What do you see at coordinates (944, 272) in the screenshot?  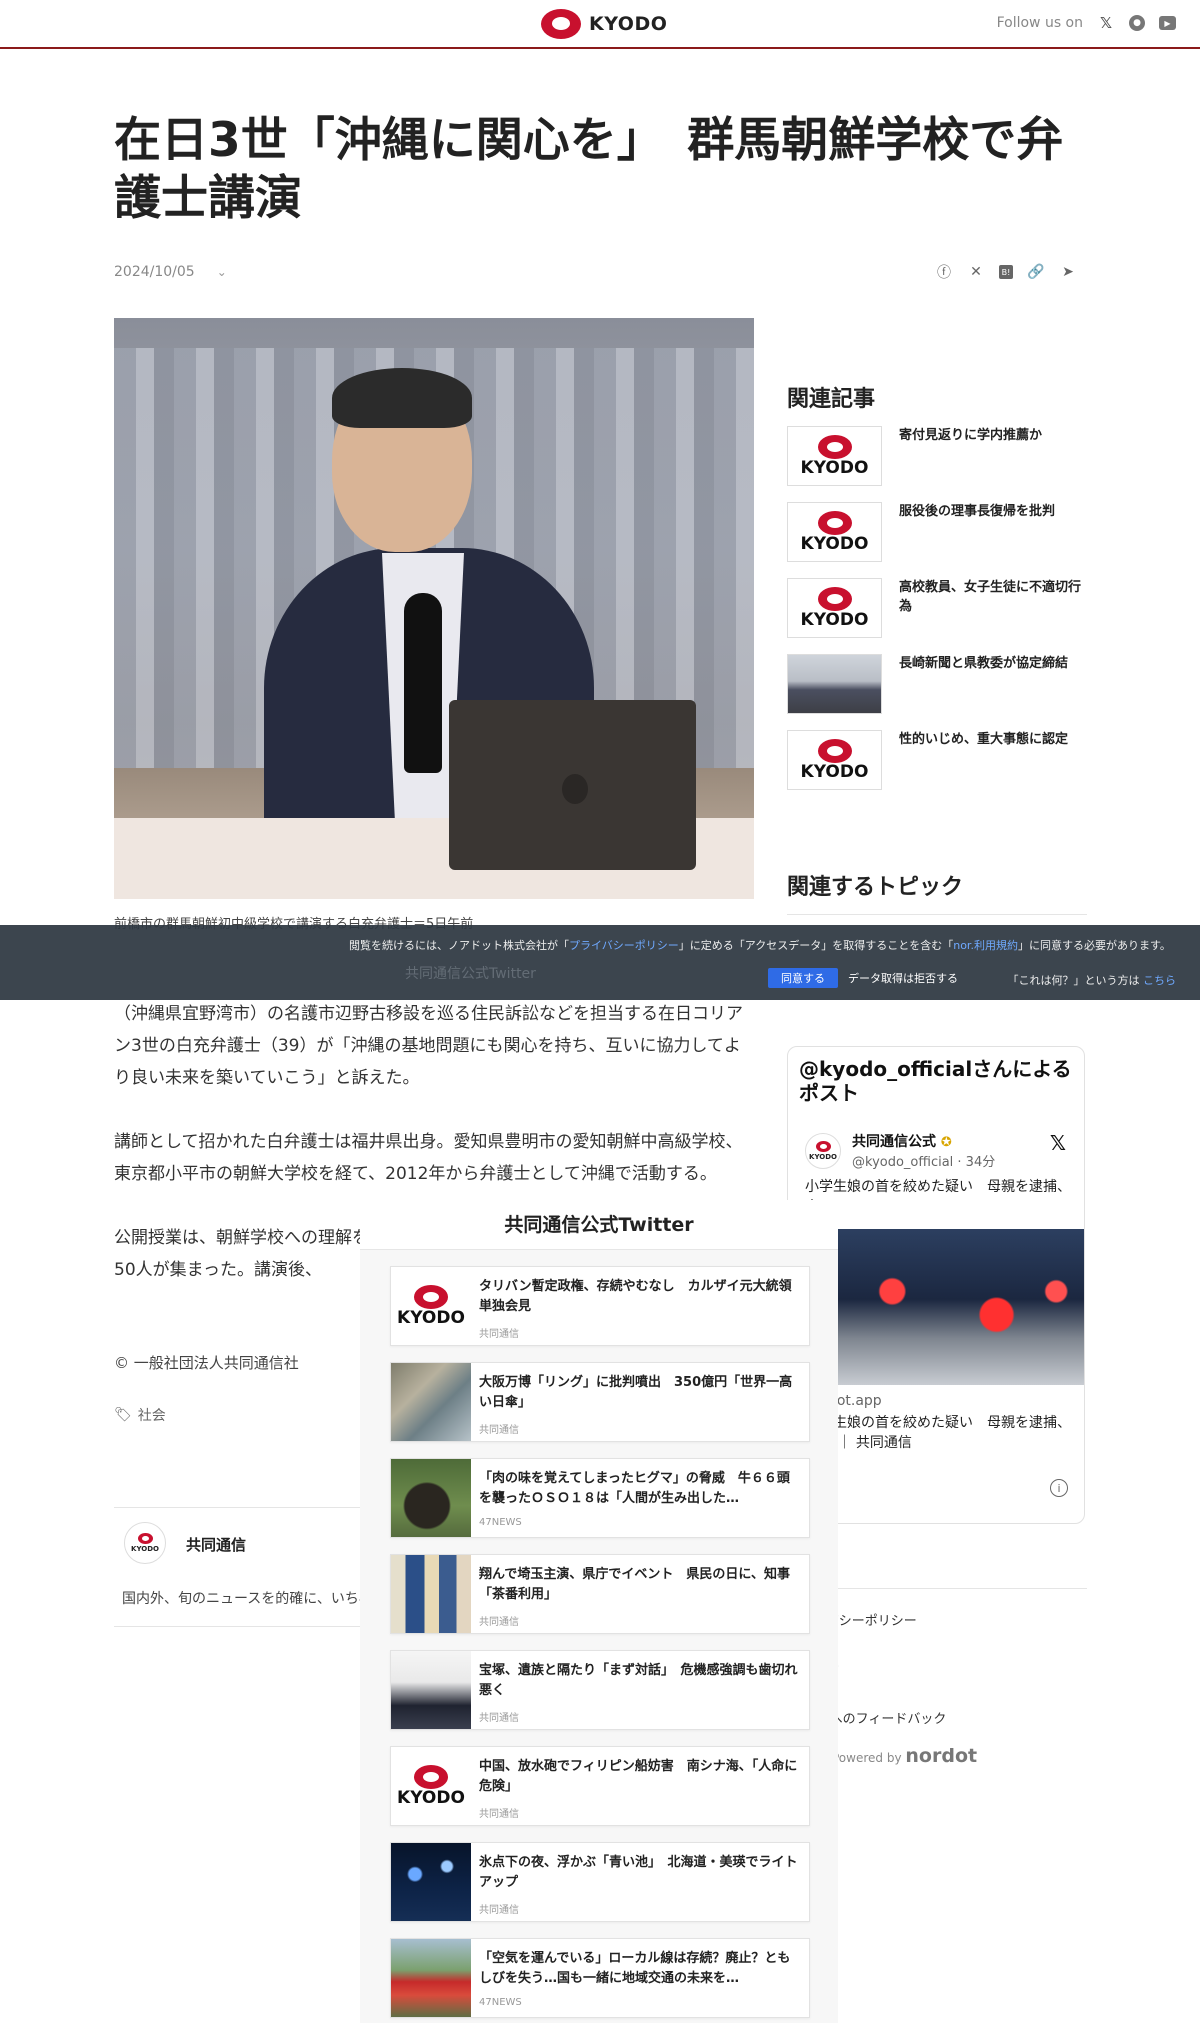 I see `facebook-icon: ⓕ` at bounding box center [944, 272].